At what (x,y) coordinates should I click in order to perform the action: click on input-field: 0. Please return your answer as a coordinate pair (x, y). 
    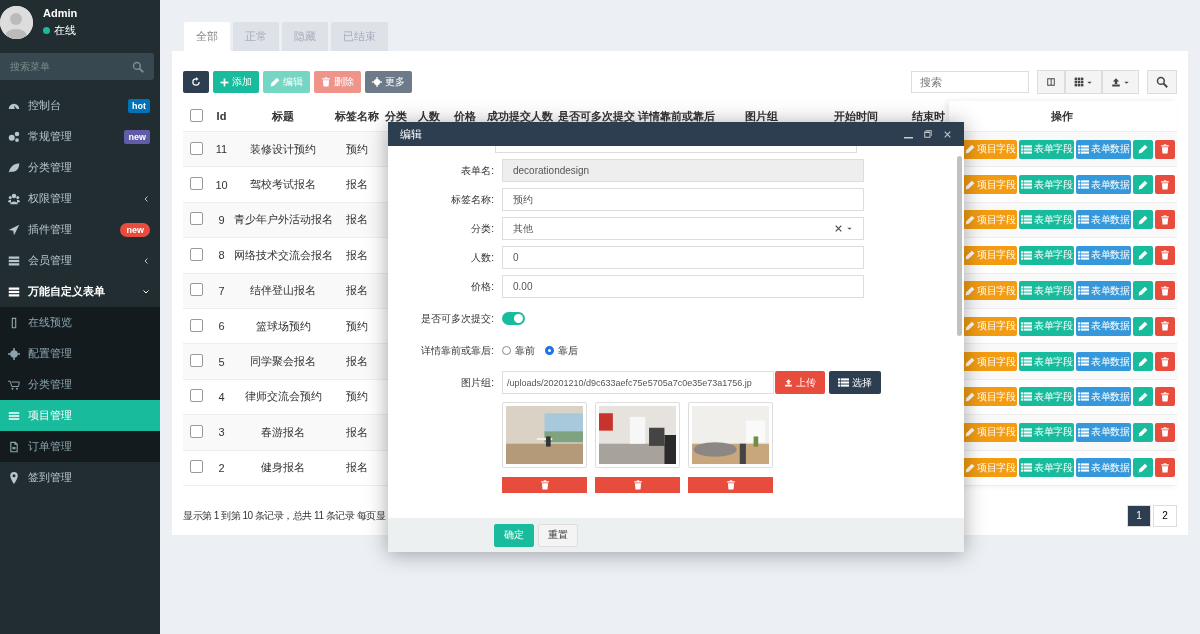
    Looking at the image, I should click on (683, 257).